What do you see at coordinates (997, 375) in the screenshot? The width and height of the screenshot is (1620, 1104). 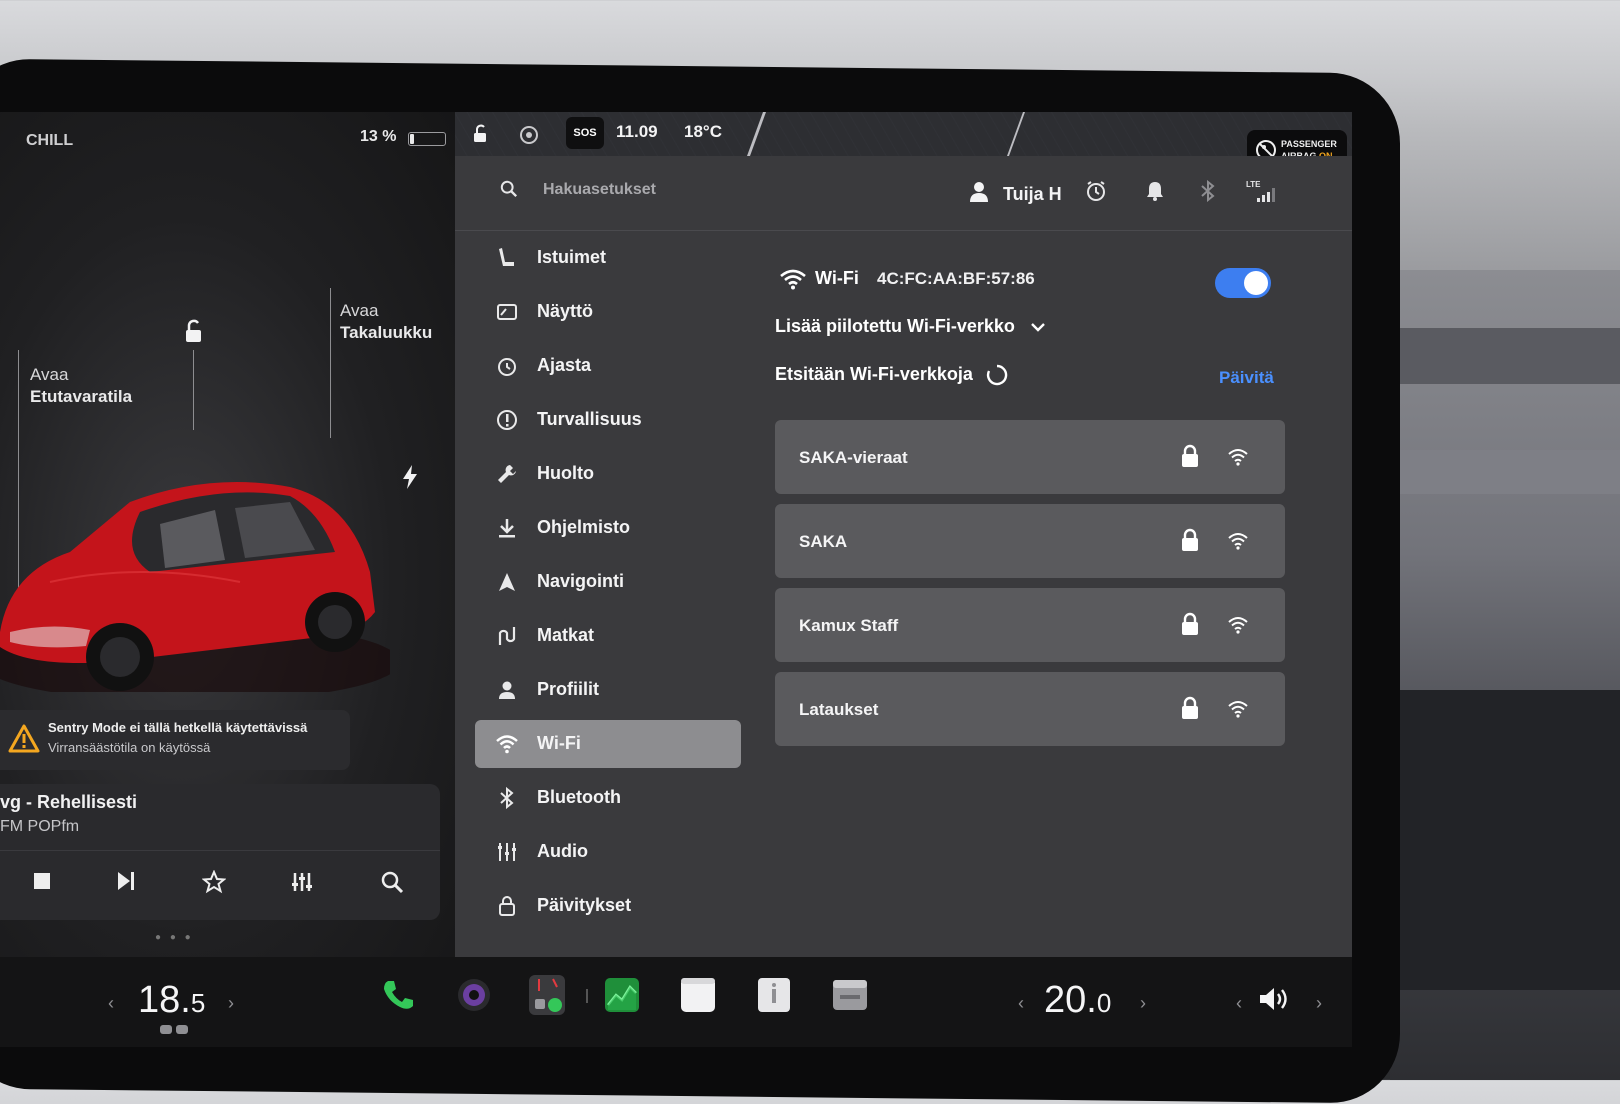 I see `spinner-icon` at bounding box center [997, 375].